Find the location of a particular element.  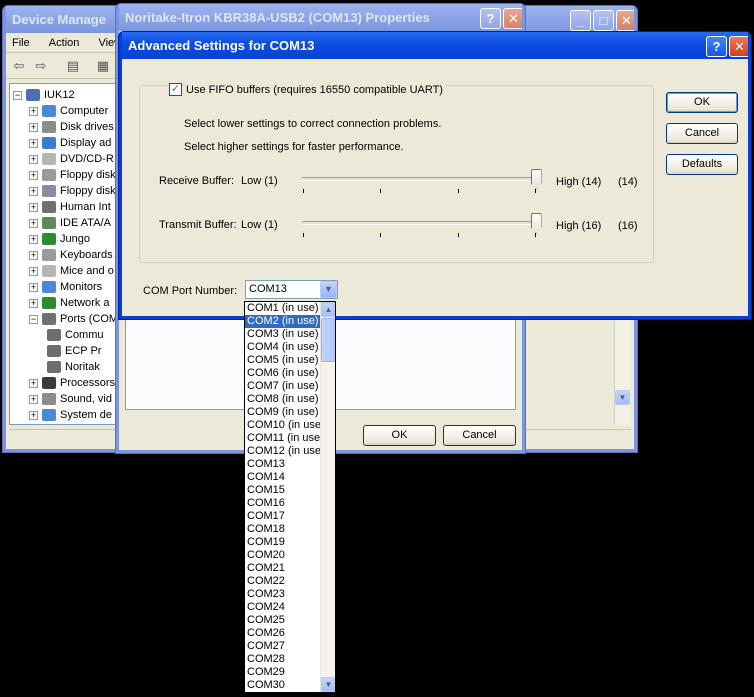

dropdown-option: COM6 (in use) is located at coordinates (283, 373).